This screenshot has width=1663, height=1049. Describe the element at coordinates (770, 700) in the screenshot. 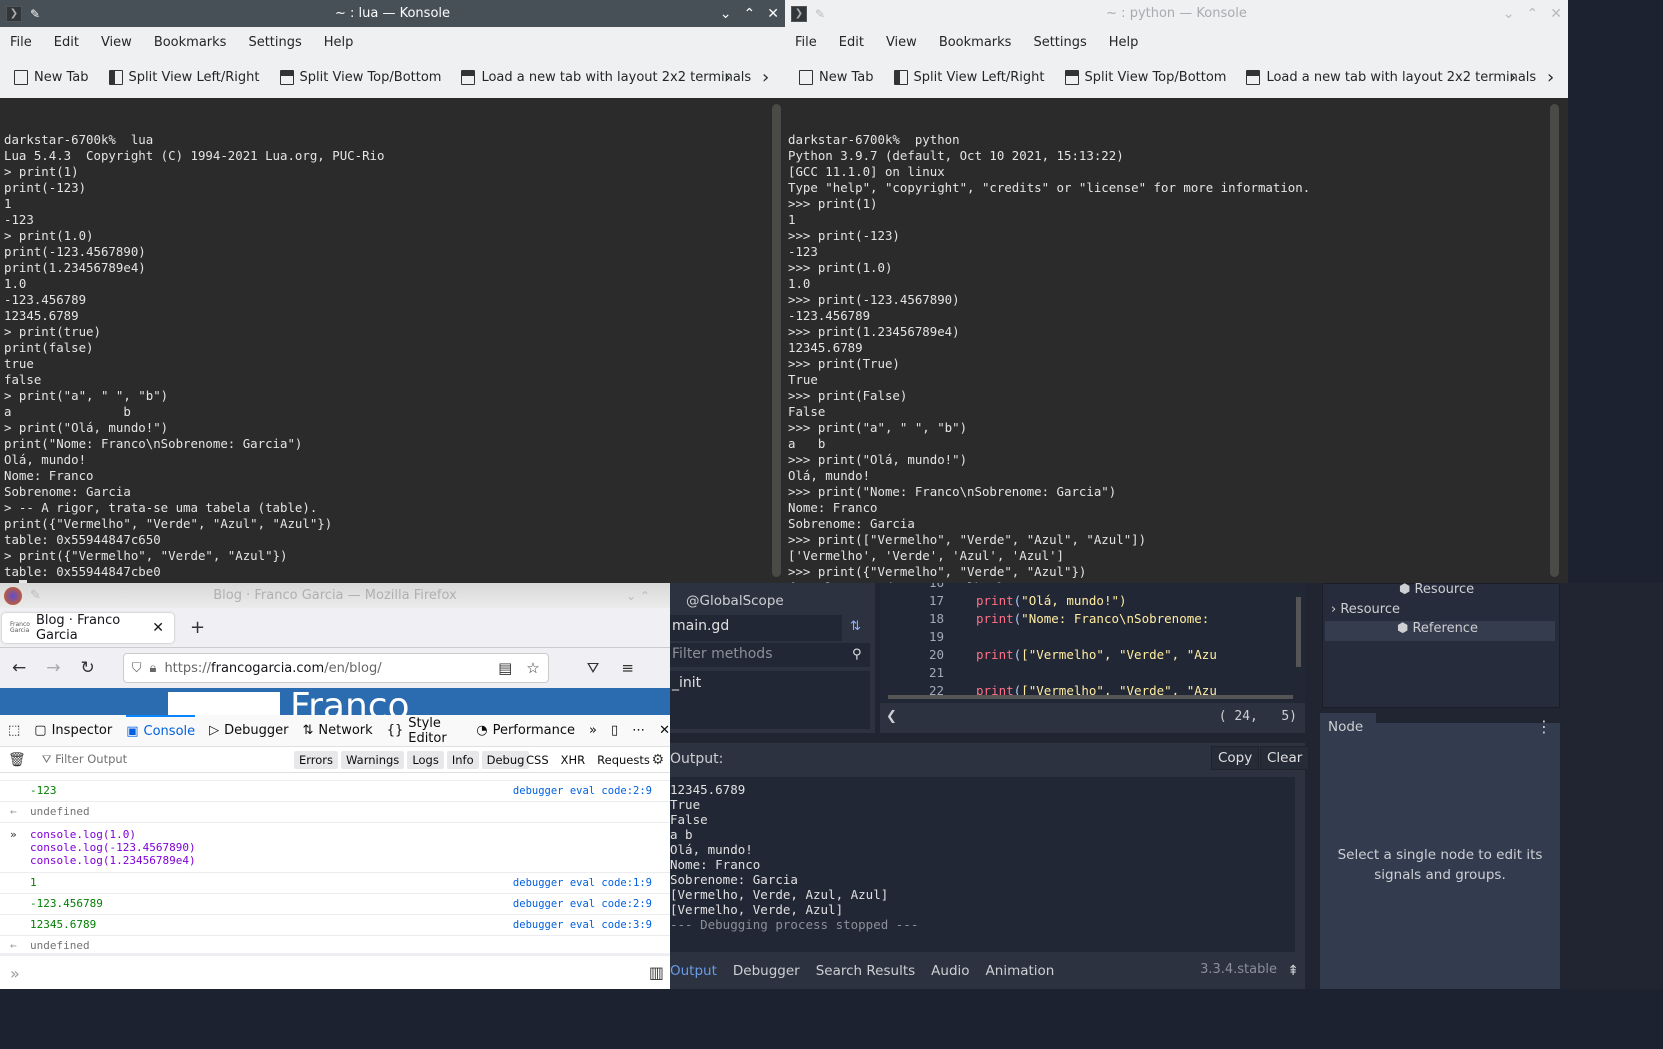

I see `method-item: _init` at that location.